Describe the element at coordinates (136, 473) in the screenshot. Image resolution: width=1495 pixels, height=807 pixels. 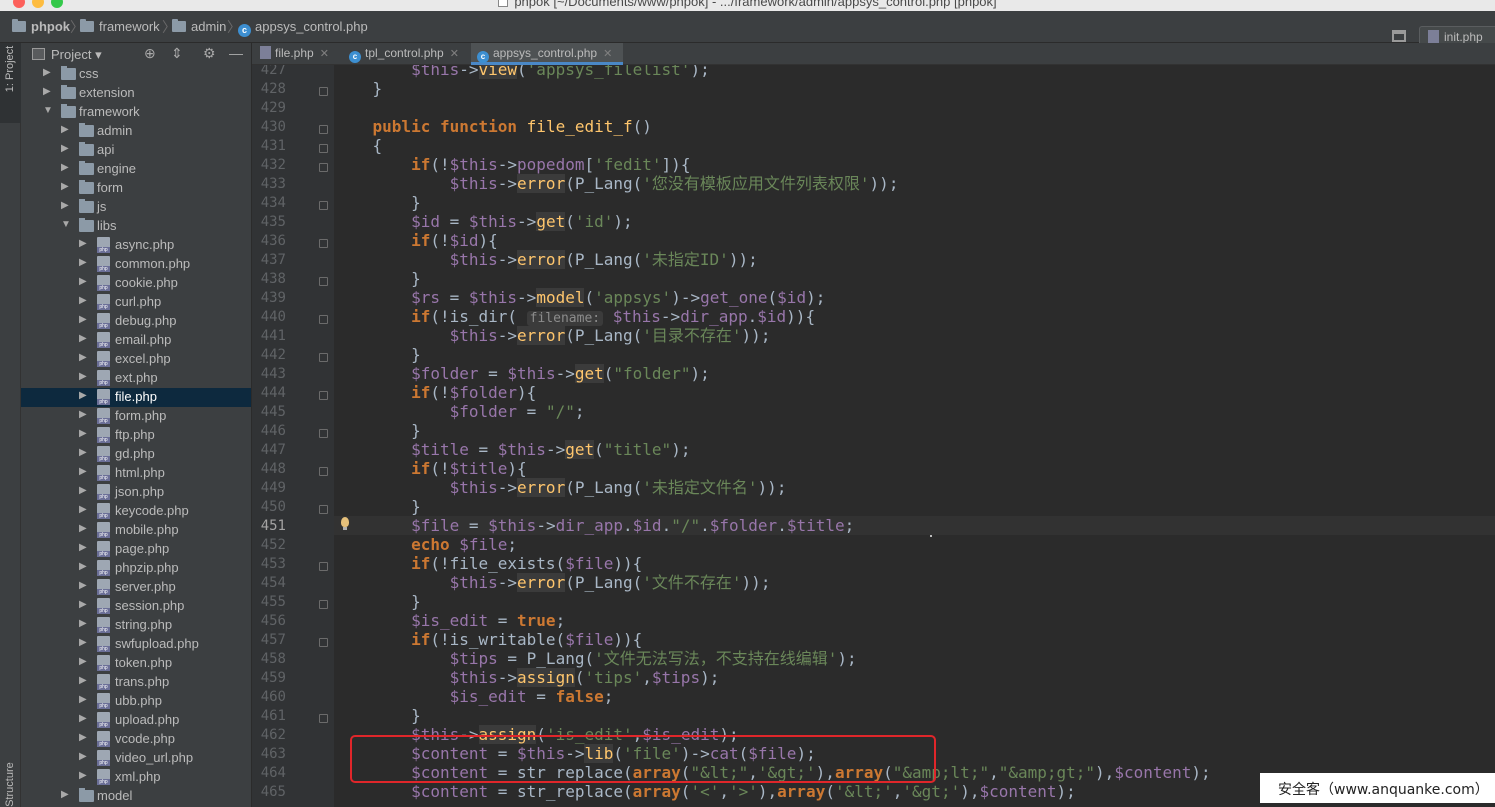
I see `tree-file: ▶ html.php` at that location.